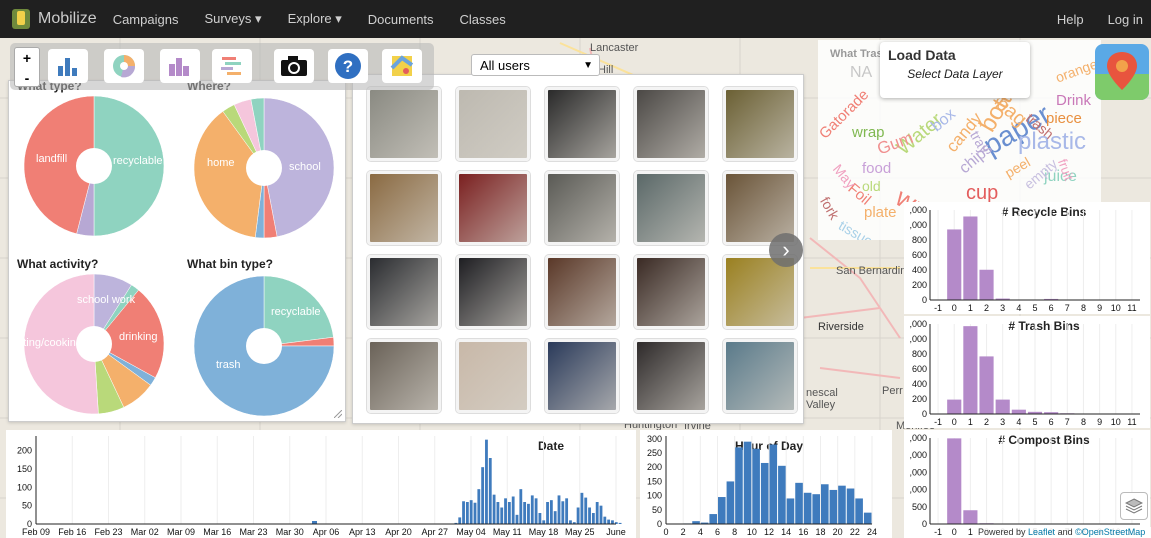 This screenshot has height=538, width=1151. Describe the element at coordinates (786, 250) in the screenshot. I see `next-photos-button: ›` at that location.